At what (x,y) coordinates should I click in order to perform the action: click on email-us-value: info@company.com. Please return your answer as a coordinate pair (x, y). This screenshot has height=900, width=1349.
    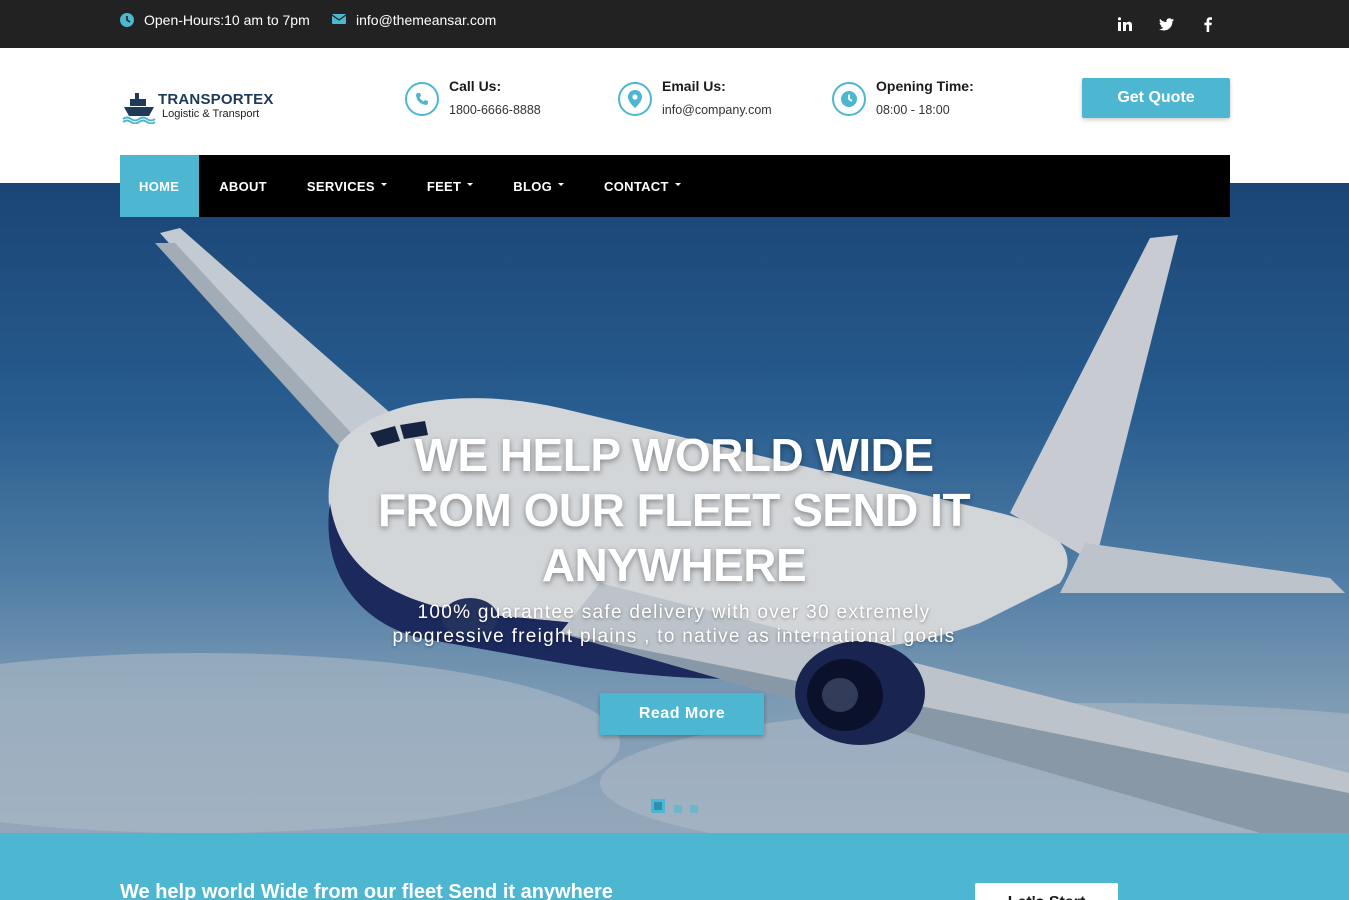
    Looking at the image, I should click on (717, 110).